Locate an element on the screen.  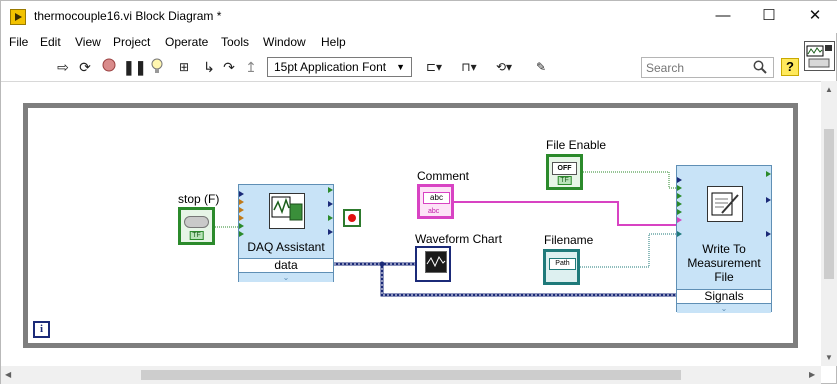
step-over-icon: ↷ is located at coordinates (229, 67).